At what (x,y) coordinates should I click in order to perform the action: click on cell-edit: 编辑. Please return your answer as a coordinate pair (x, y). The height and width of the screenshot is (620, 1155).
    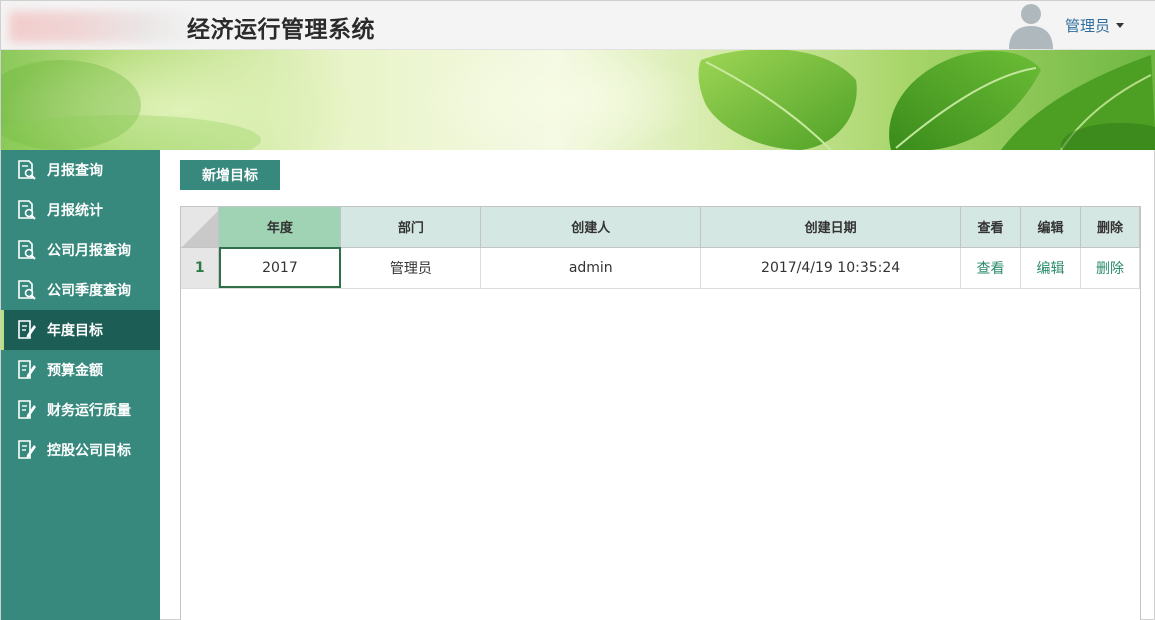
    Looking at the image, I should click on (1050, 268).